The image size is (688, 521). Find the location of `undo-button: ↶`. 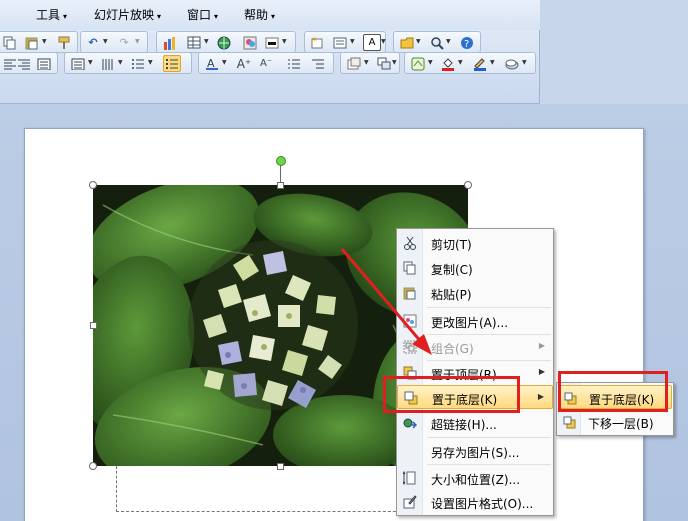

undo-button: ↶ is located at coordinates (93, 42).